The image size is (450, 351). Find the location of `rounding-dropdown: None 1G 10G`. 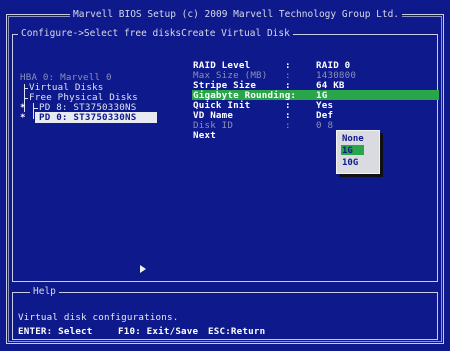

rounding-dropdown: None 1G 10G is located at coordinates (358, 152).